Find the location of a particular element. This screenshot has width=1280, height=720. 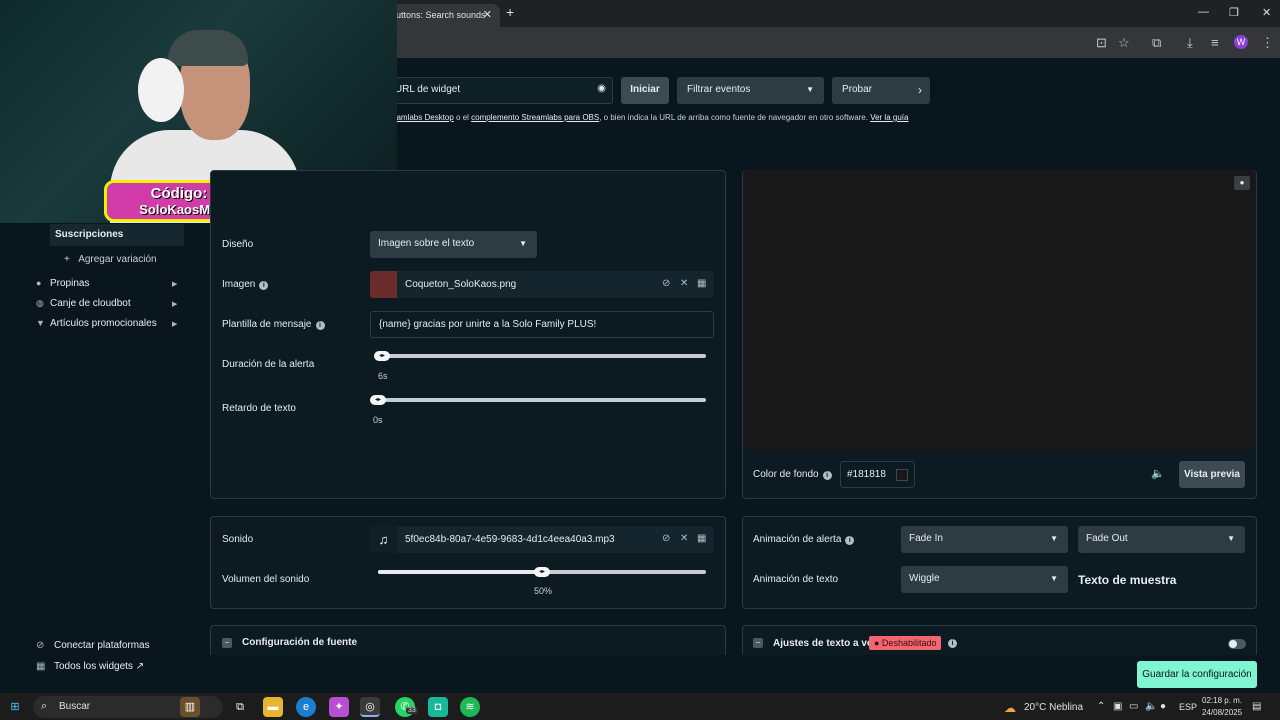

language-indicator: ESP is located at coordinates (1188, 707).